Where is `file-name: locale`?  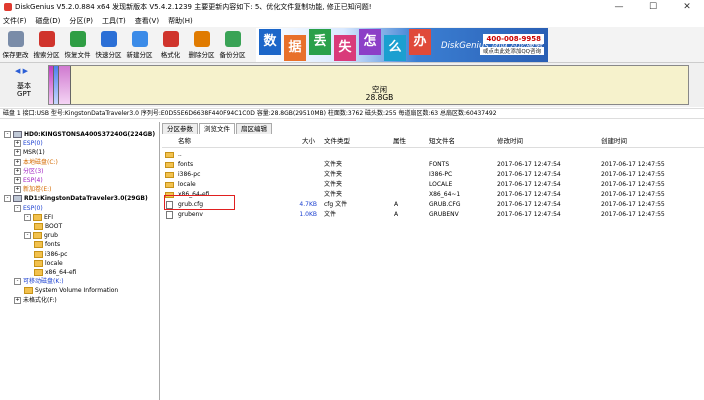 file-name: locale is located at coordinates (187, 184).